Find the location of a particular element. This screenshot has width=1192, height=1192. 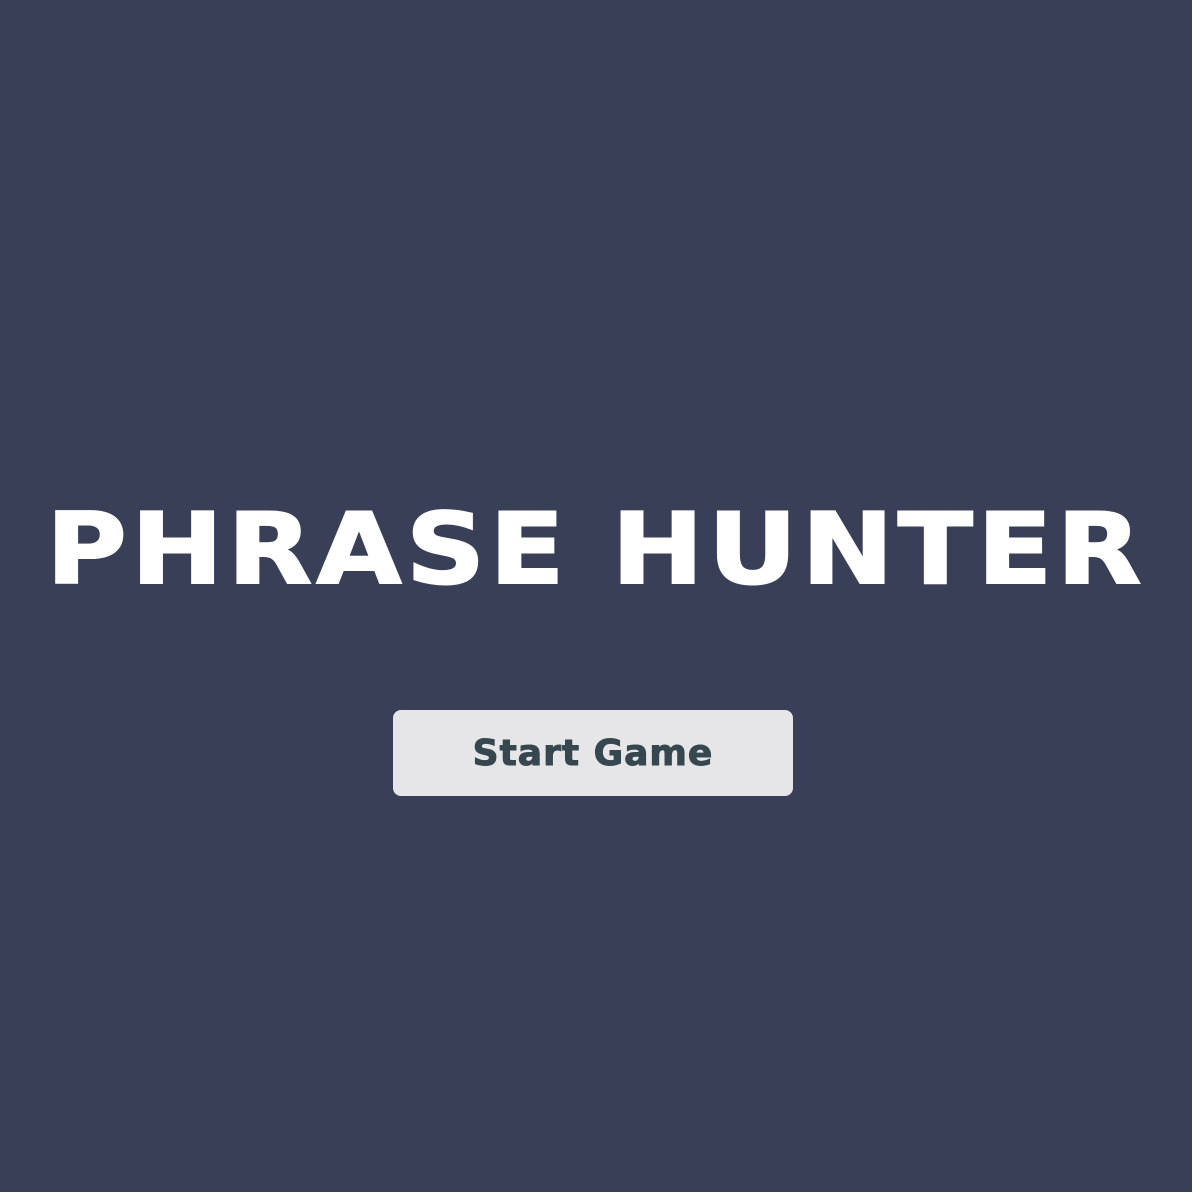

game-title: PHRASE HUNTER is located at coordinates (595, 550).